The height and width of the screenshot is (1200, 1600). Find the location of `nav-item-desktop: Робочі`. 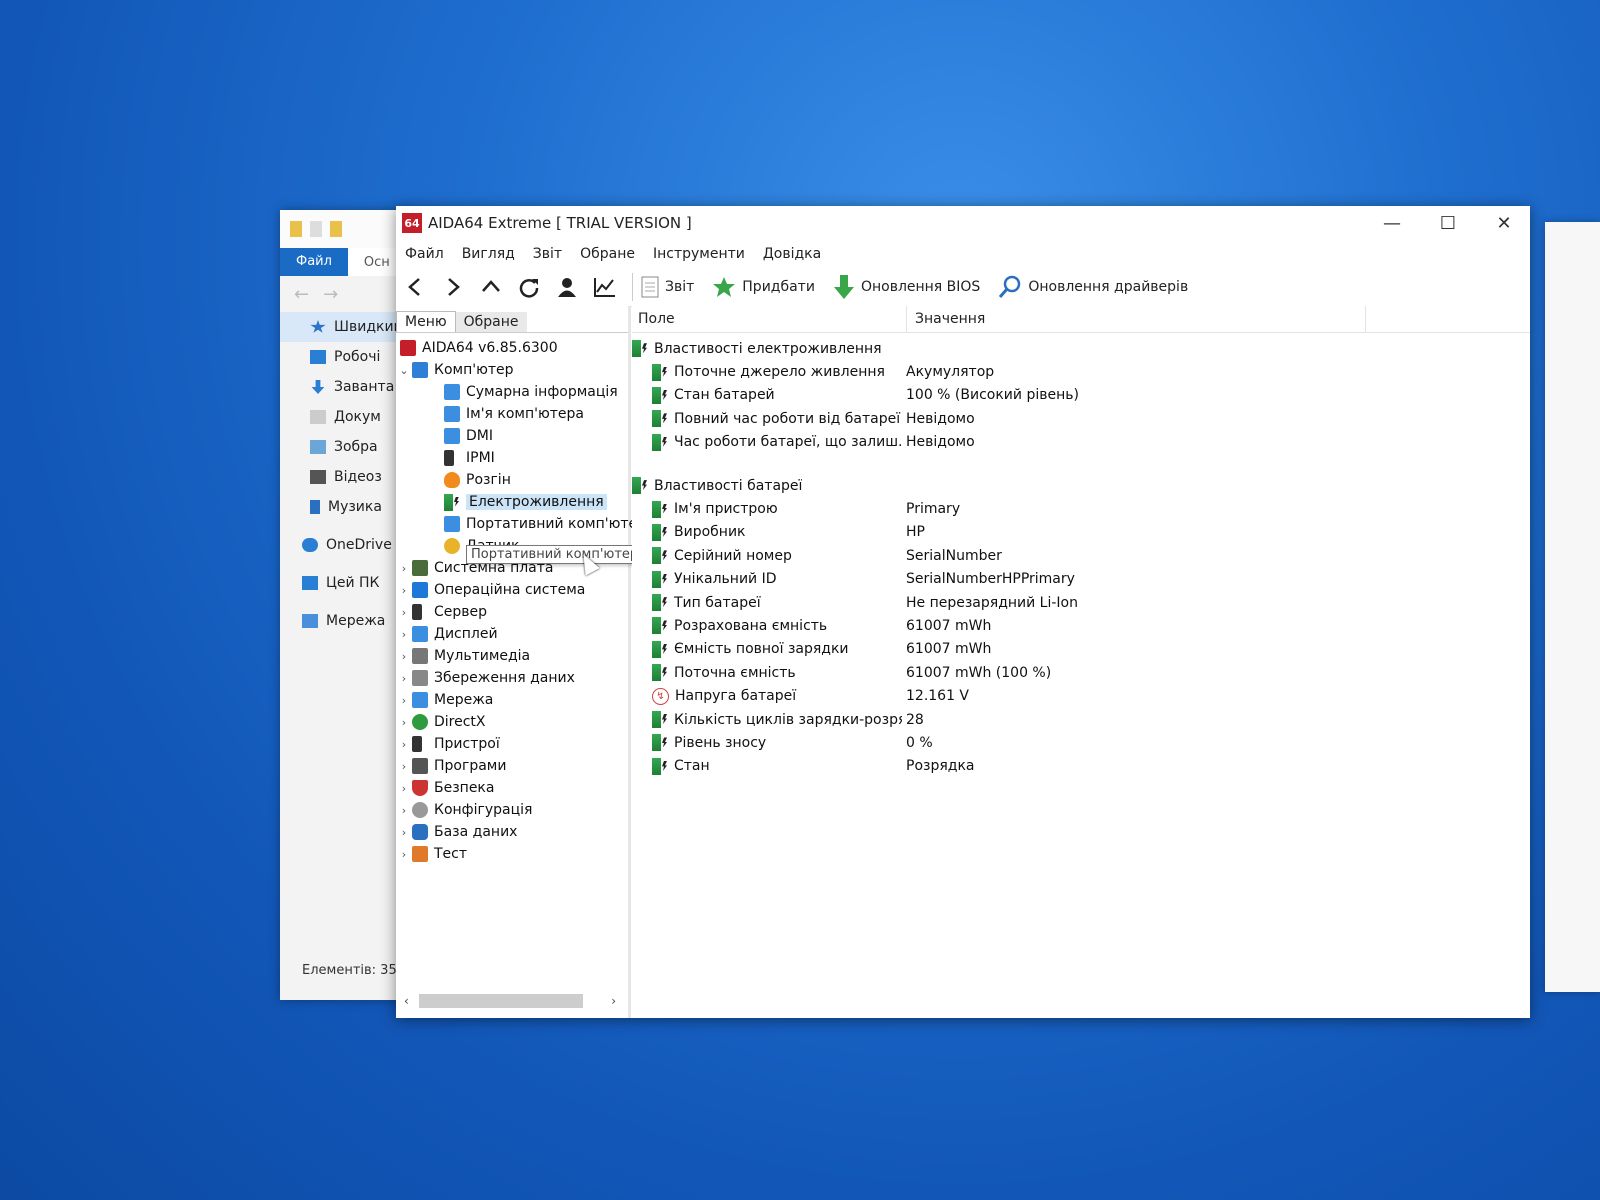

nav-item-desktop: Робочі is located at coordinates (345, 357).